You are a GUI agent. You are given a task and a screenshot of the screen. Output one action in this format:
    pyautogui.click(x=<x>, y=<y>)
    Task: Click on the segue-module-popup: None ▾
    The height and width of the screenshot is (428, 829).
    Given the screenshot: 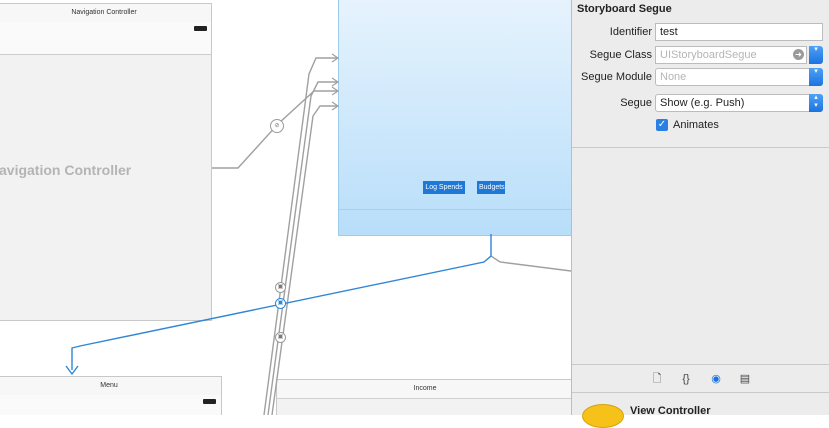 What is the action you would take?
    pyautogui.click(x=739, y=77)
    